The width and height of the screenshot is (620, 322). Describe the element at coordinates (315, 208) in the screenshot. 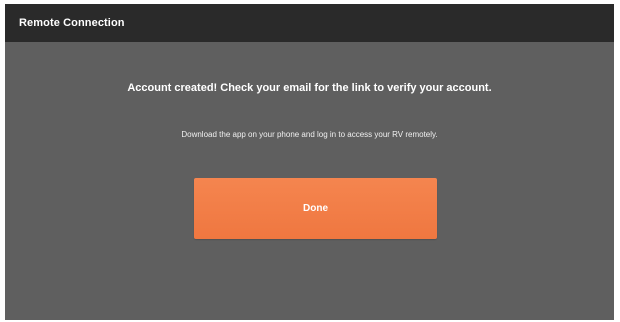

I see `done-button: Done` at that location.